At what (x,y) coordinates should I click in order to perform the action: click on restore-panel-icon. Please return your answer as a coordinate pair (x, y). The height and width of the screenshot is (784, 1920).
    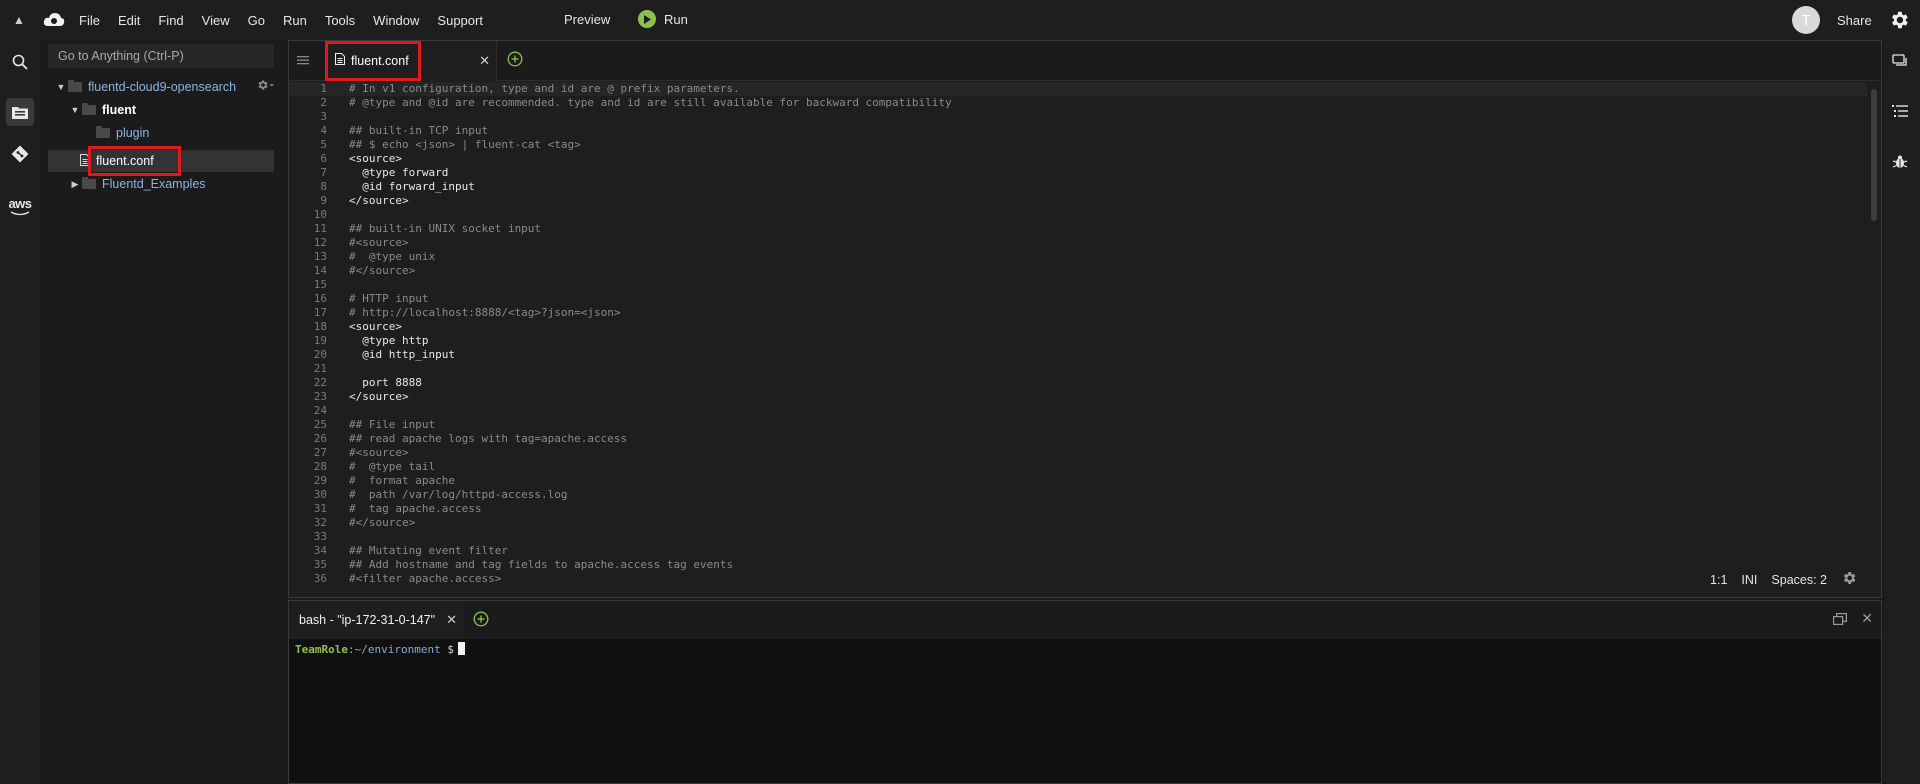
    Looking at the image, I should click on (1840, 621).